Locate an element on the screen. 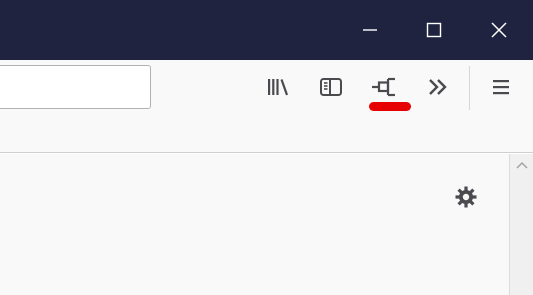  close-button is located at coordinates (499, 30).